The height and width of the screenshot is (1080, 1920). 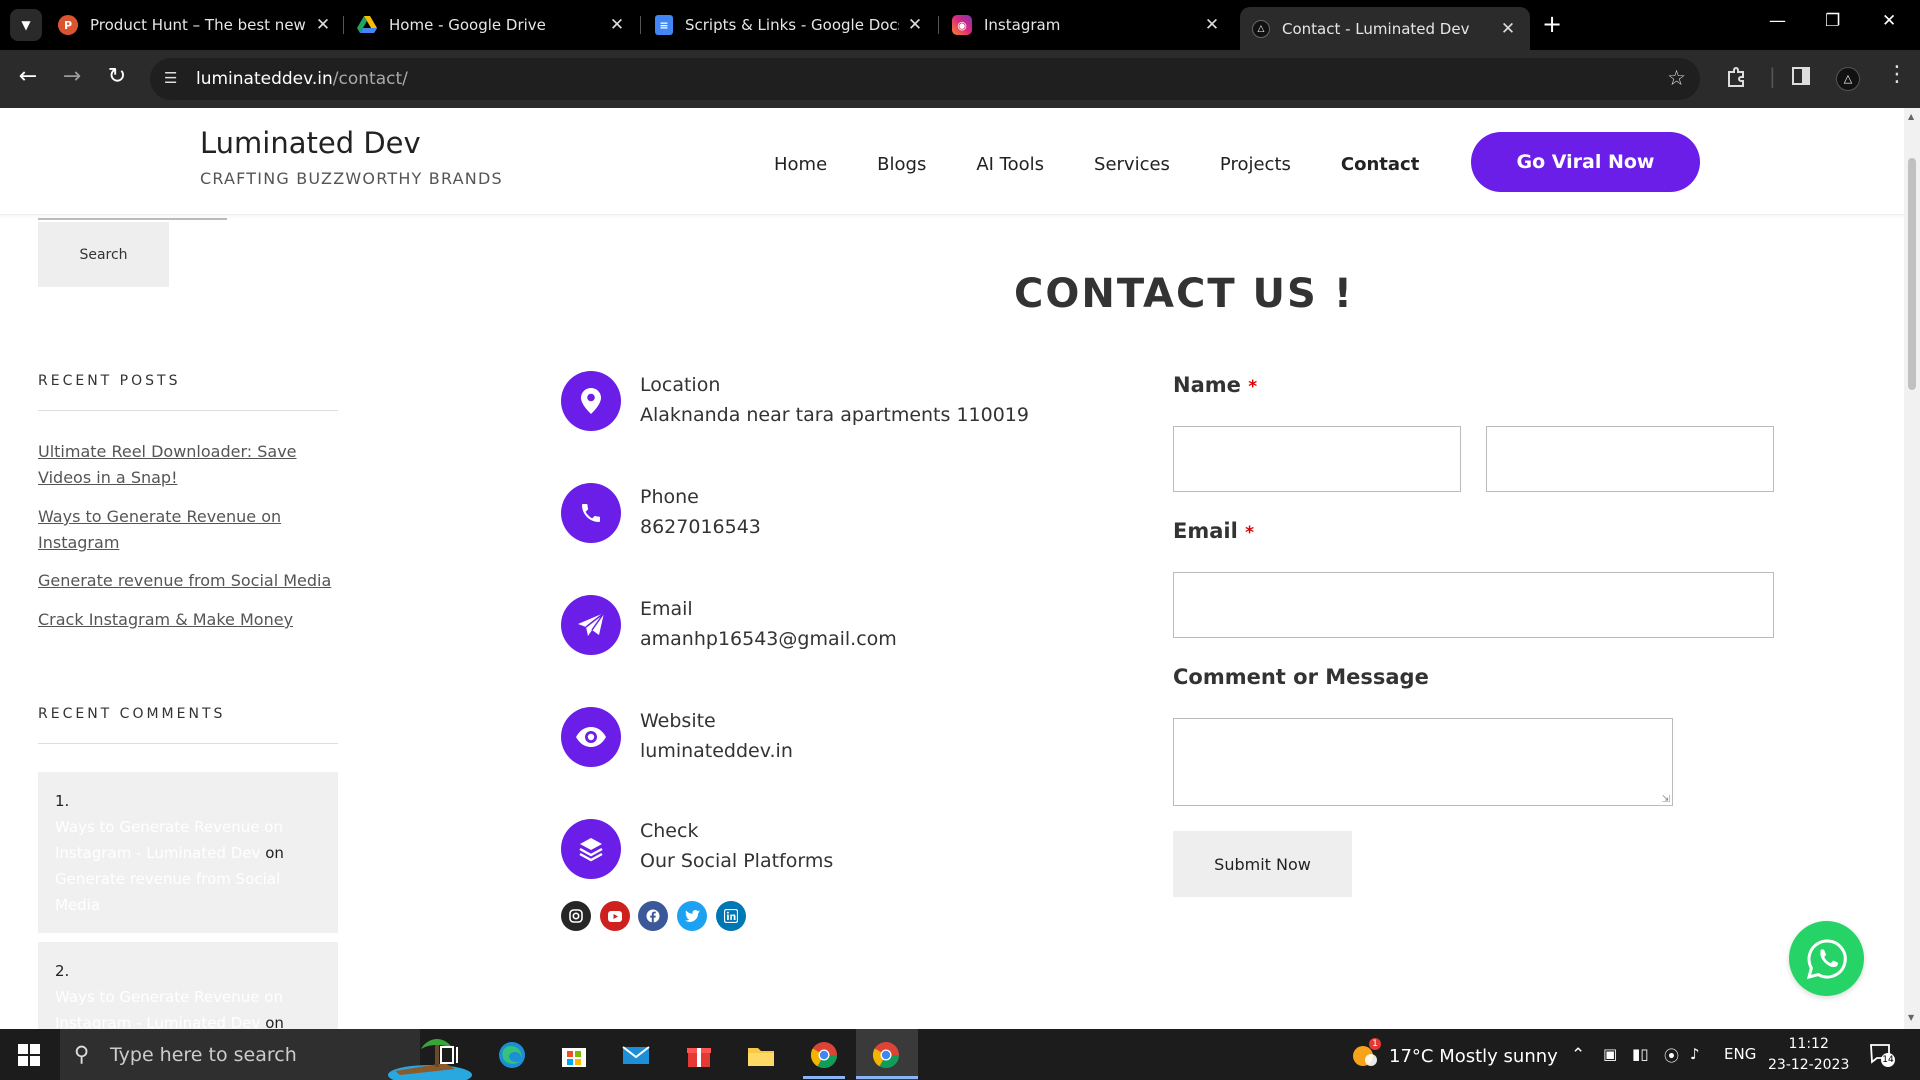 I want to click on email-label: Email *, so click(x=1213, y=531).